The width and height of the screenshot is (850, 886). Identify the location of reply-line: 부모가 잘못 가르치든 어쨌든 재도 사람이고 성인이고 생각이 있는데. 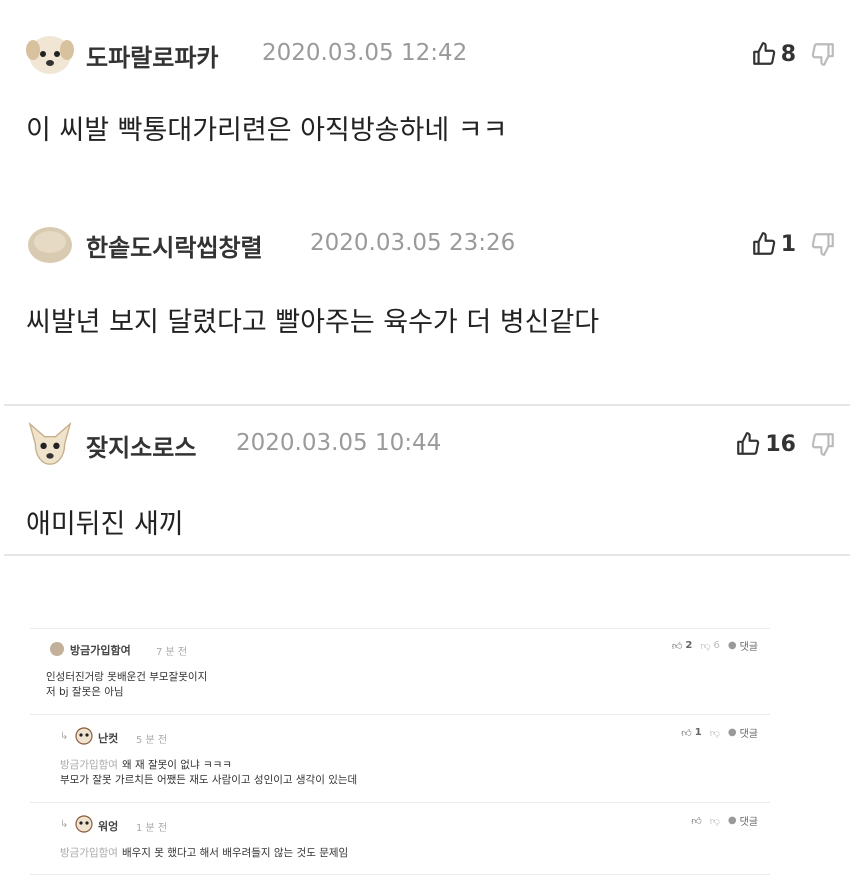
(209, 780).